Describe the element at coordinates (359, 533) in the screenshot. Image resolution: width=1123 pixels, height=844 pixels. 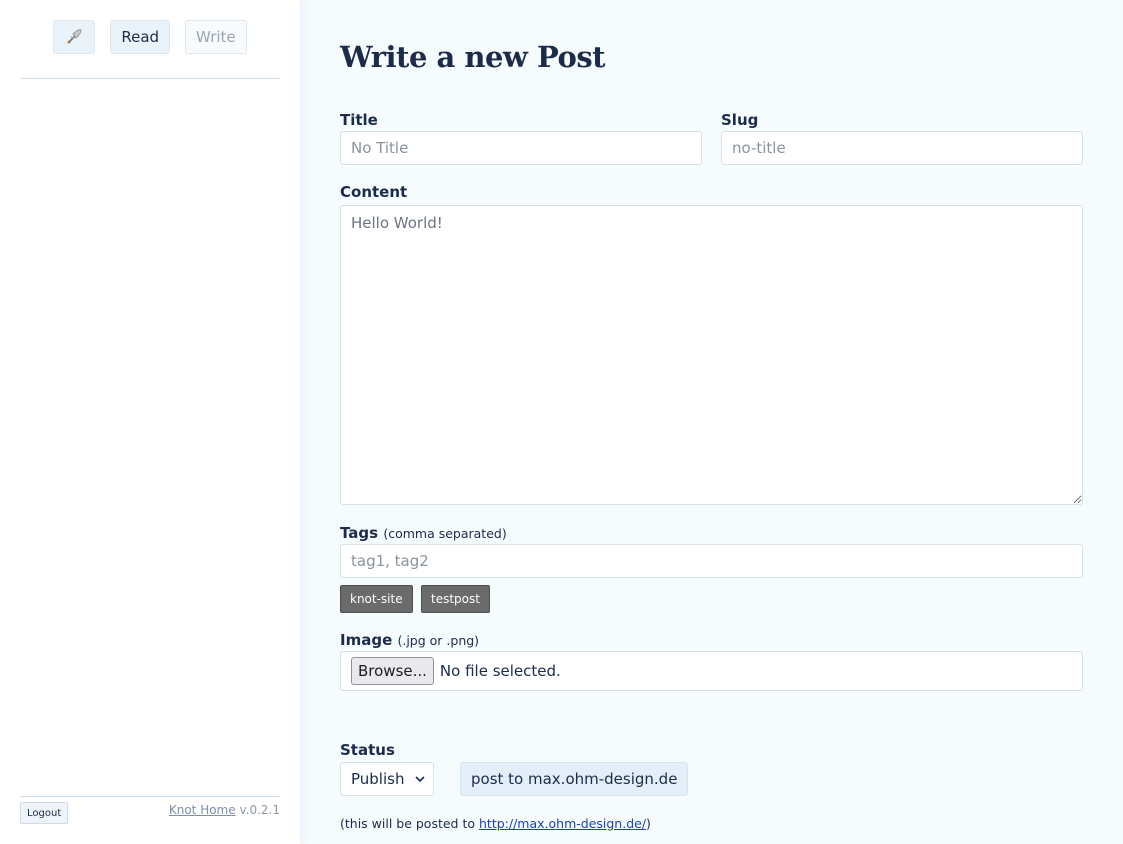
I see `tags-label-text: Tags` at that location.